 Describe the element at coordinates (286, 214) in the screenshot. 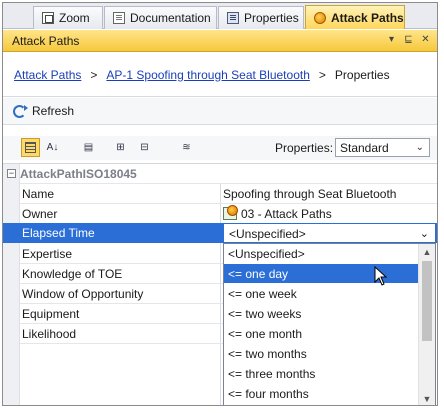

I see `property-value: 03 - Attack Paths` at that location.